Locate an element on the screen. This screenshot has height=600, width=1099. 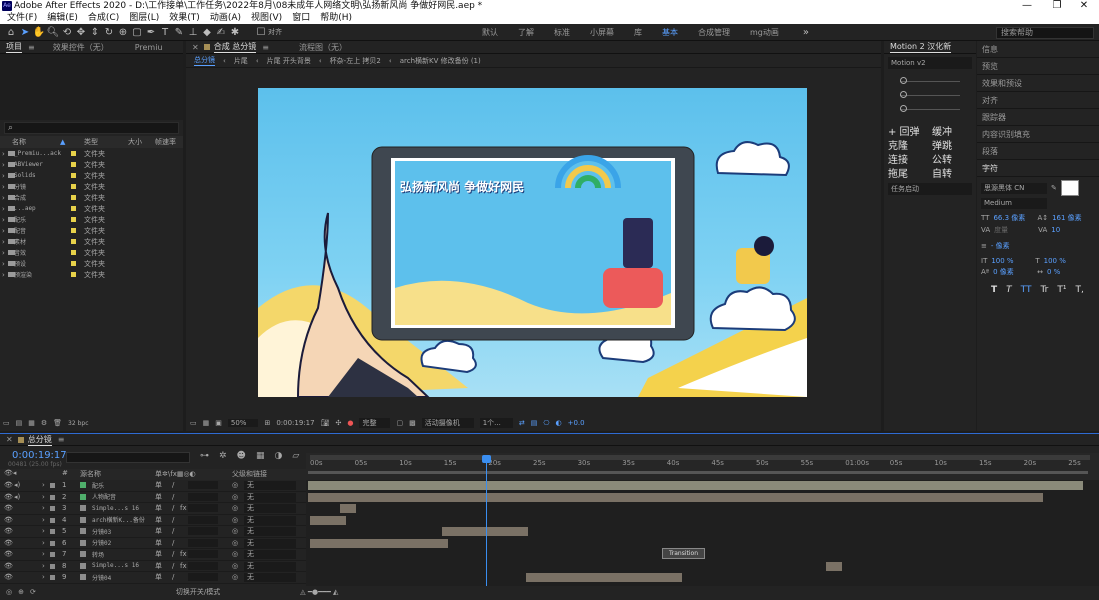
leading-value: 161 像素 is located at coordinates (1067, 218).